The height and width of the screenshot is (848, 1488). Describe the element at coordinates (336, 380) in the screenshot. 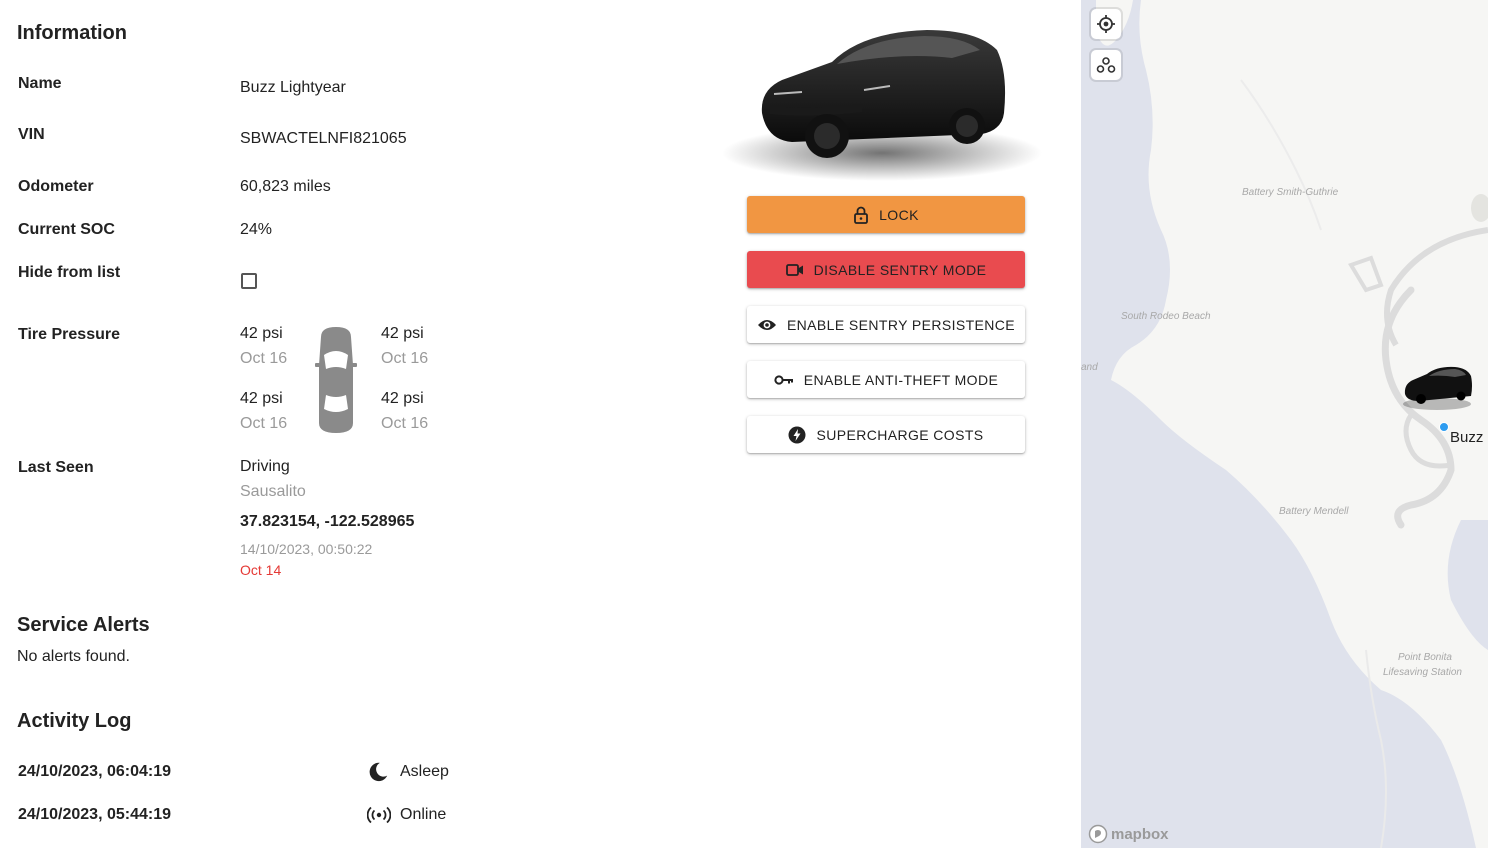

I see `car-topdown-icon` at that location.